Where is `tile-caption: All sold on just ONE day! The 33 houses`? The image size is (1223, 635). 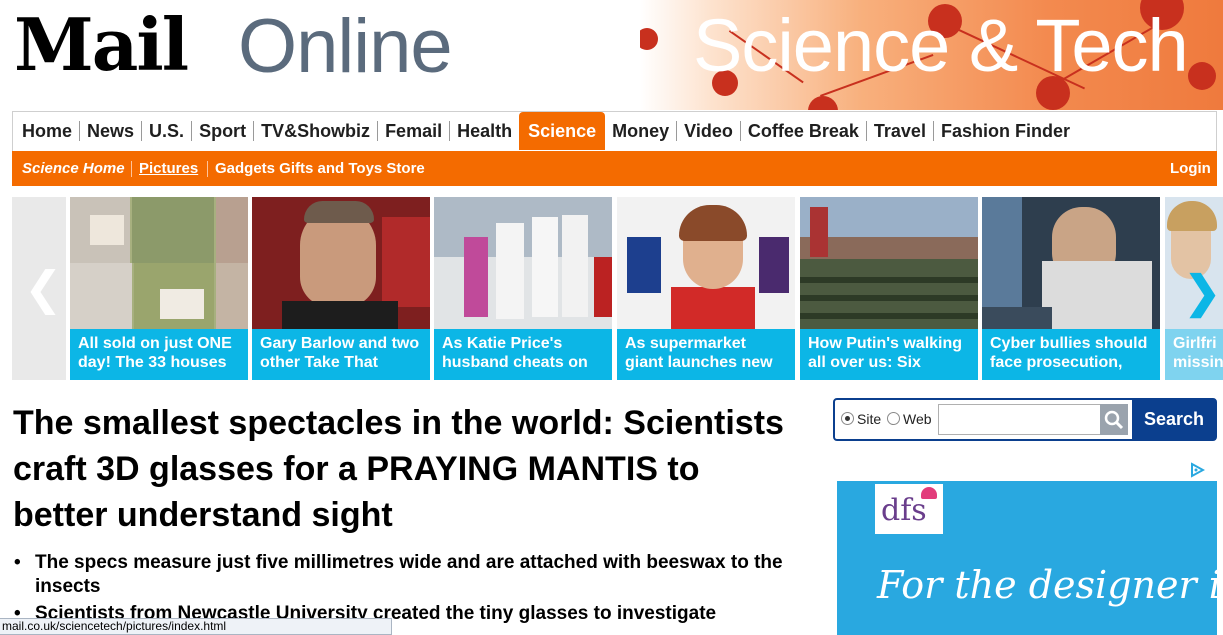
tile-caption: All sold on just ONE day! The 33 houses is located at coordinates (159, 354).